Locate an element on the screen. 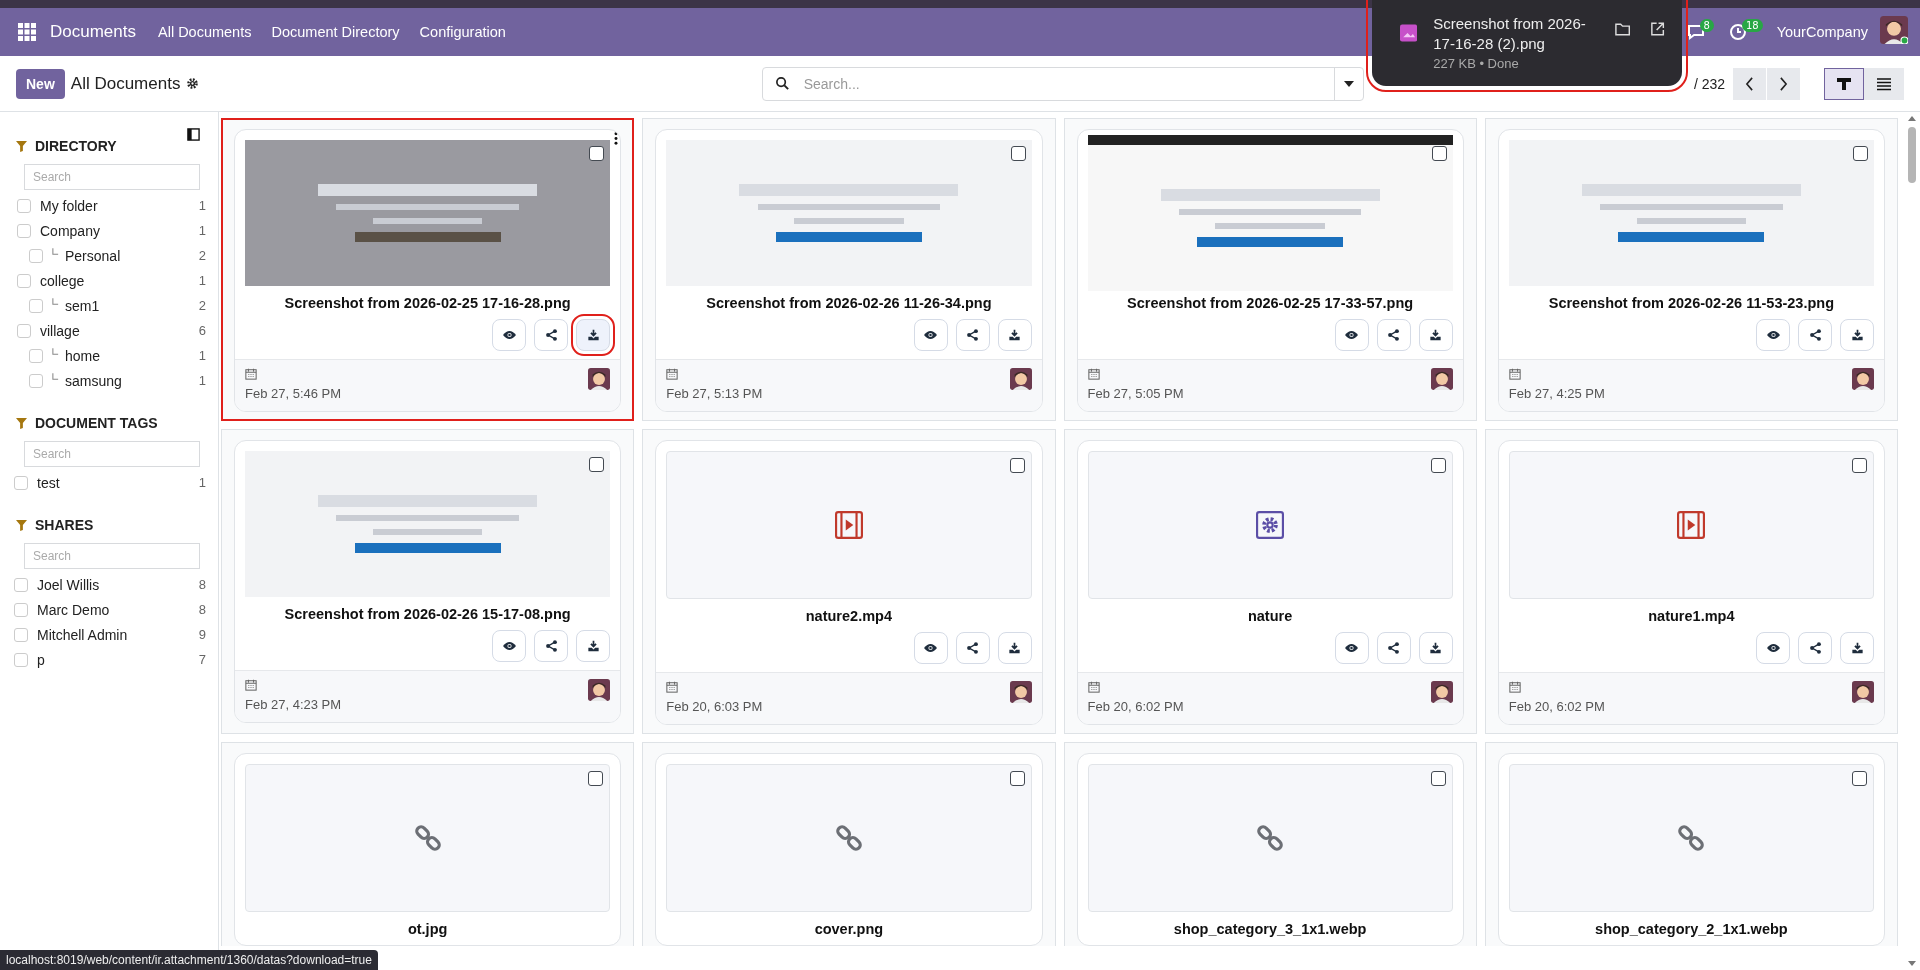  document-name: nature is located at coordinates (1270, 616).